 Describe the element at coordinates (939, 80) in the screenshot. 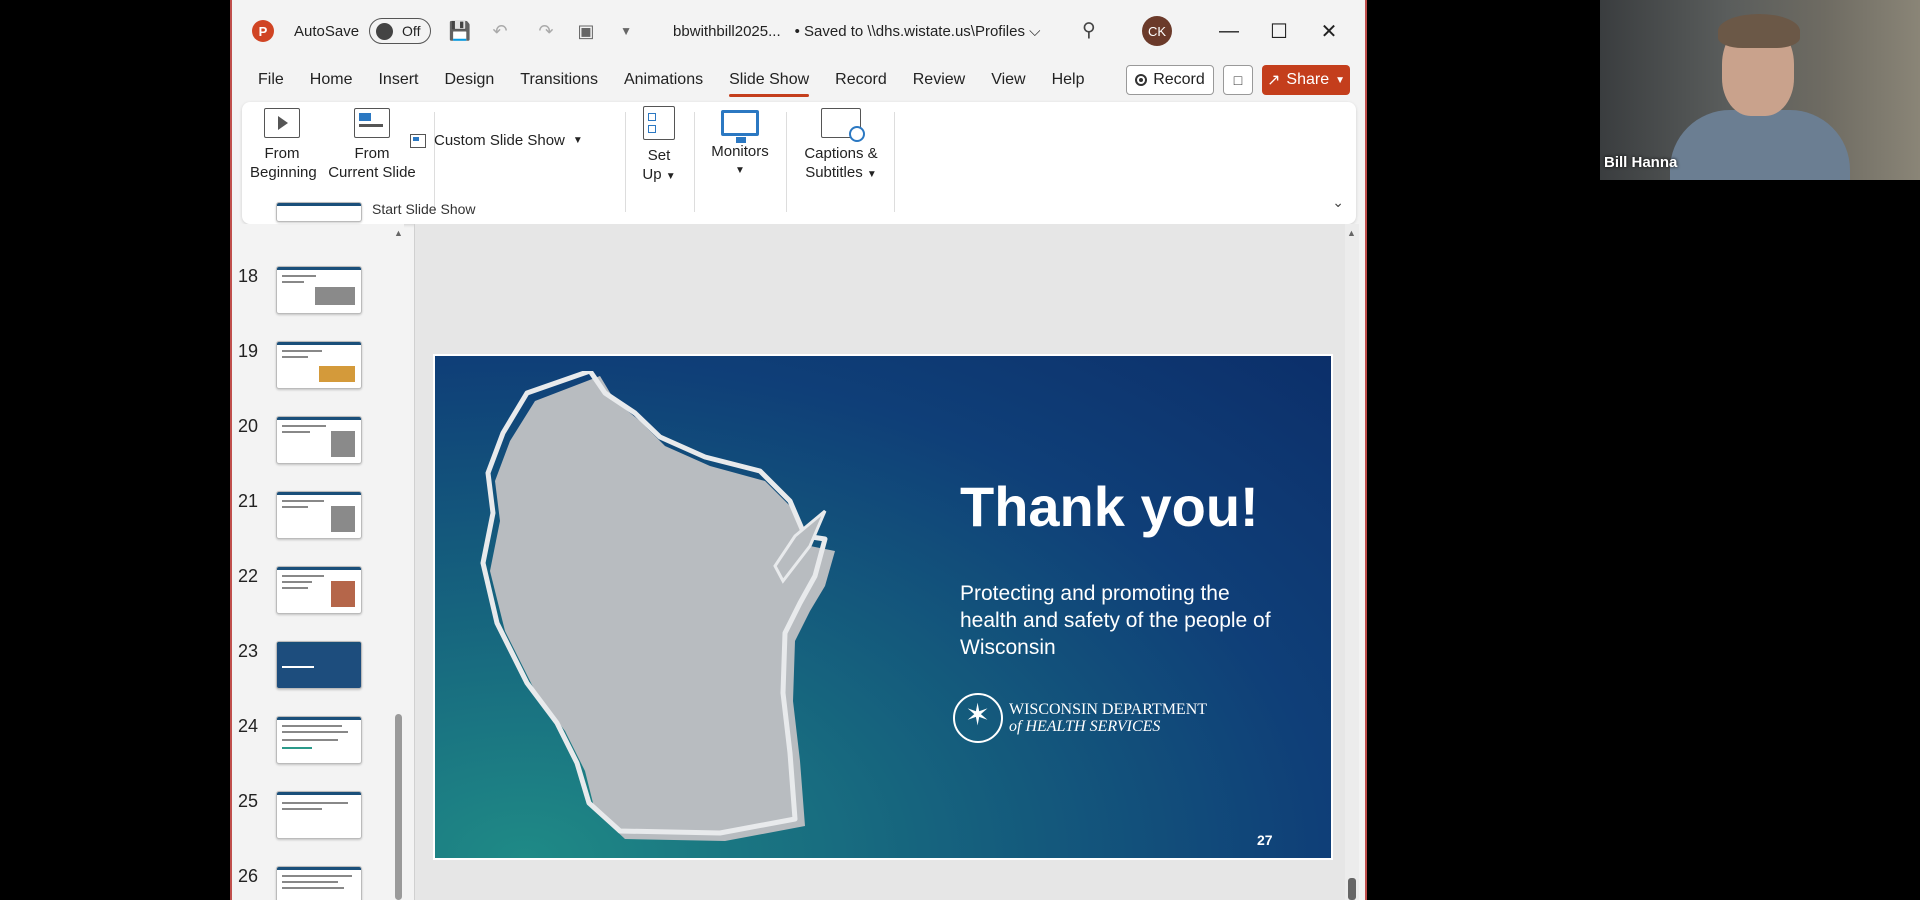

I see `tab-review: Review` at that location.